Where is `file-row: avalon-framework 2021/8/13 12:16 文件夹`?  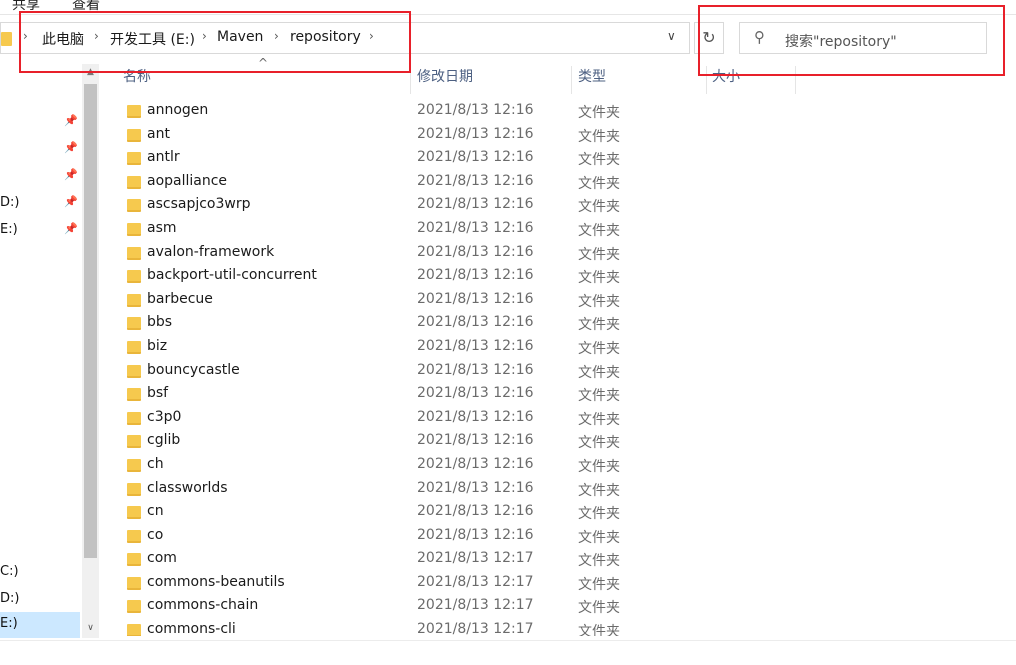 file-row: avalon-framework 2021/8/13 12:16 文件夹 is located at coordinates (418, 254).